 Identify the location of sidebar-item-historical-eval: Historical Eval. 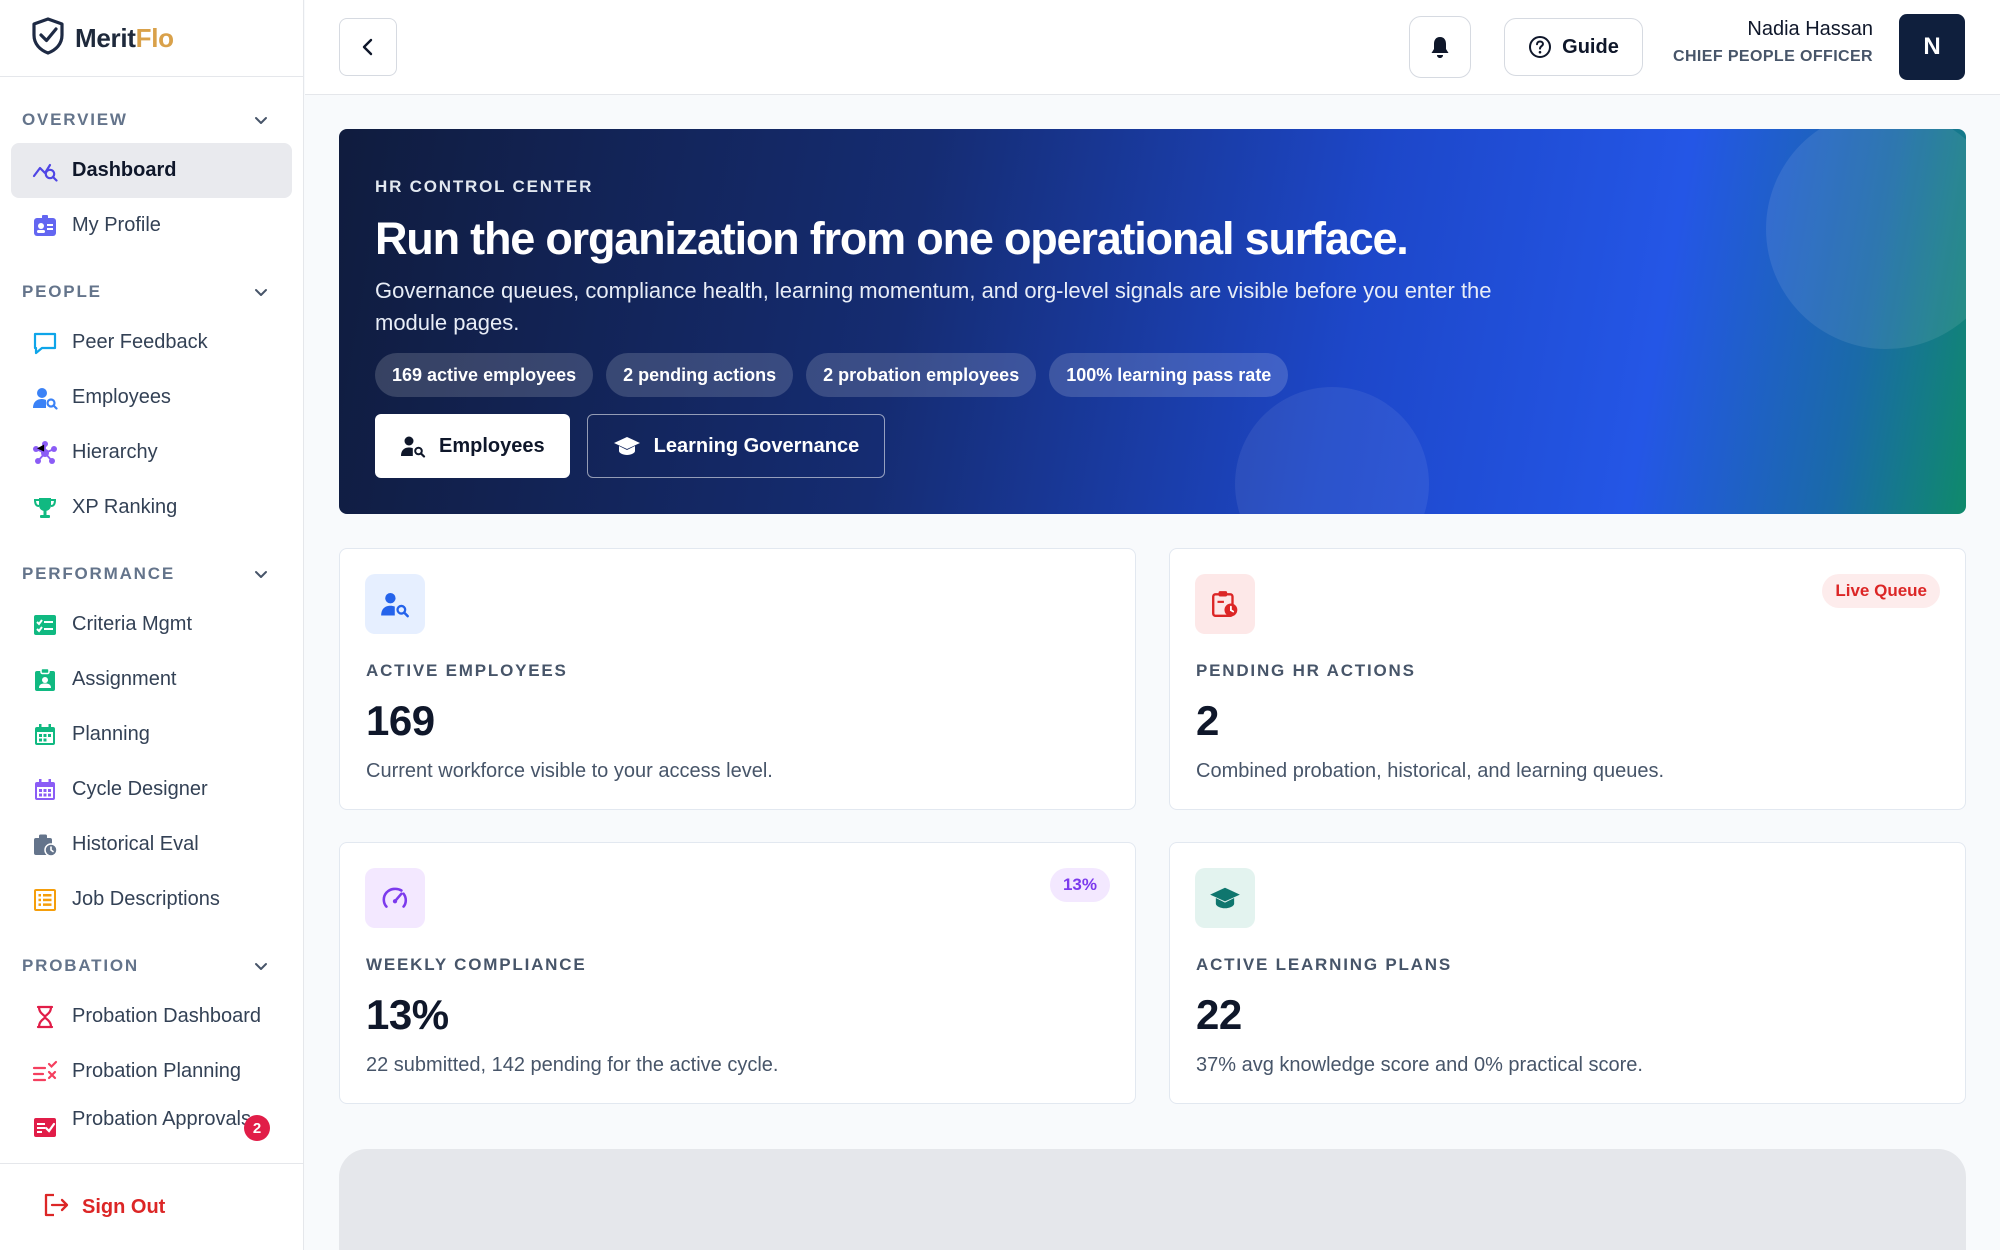
(151, 844).